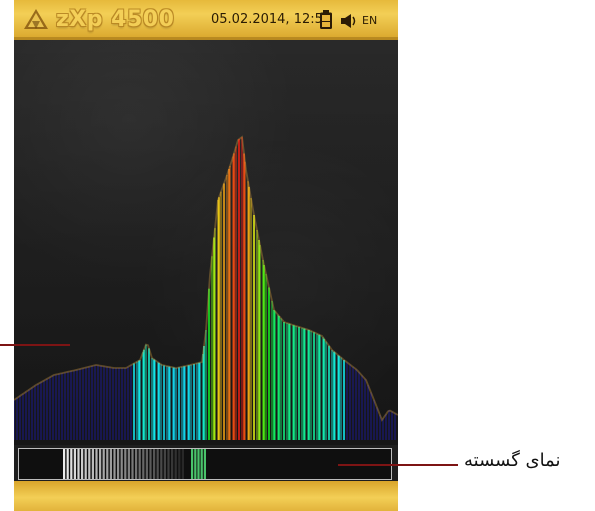 The height and width of the screenshot is (511, 595). Describe the element at coordinates (326, 20) in the screenshot. I see `battery-icon` at that location.